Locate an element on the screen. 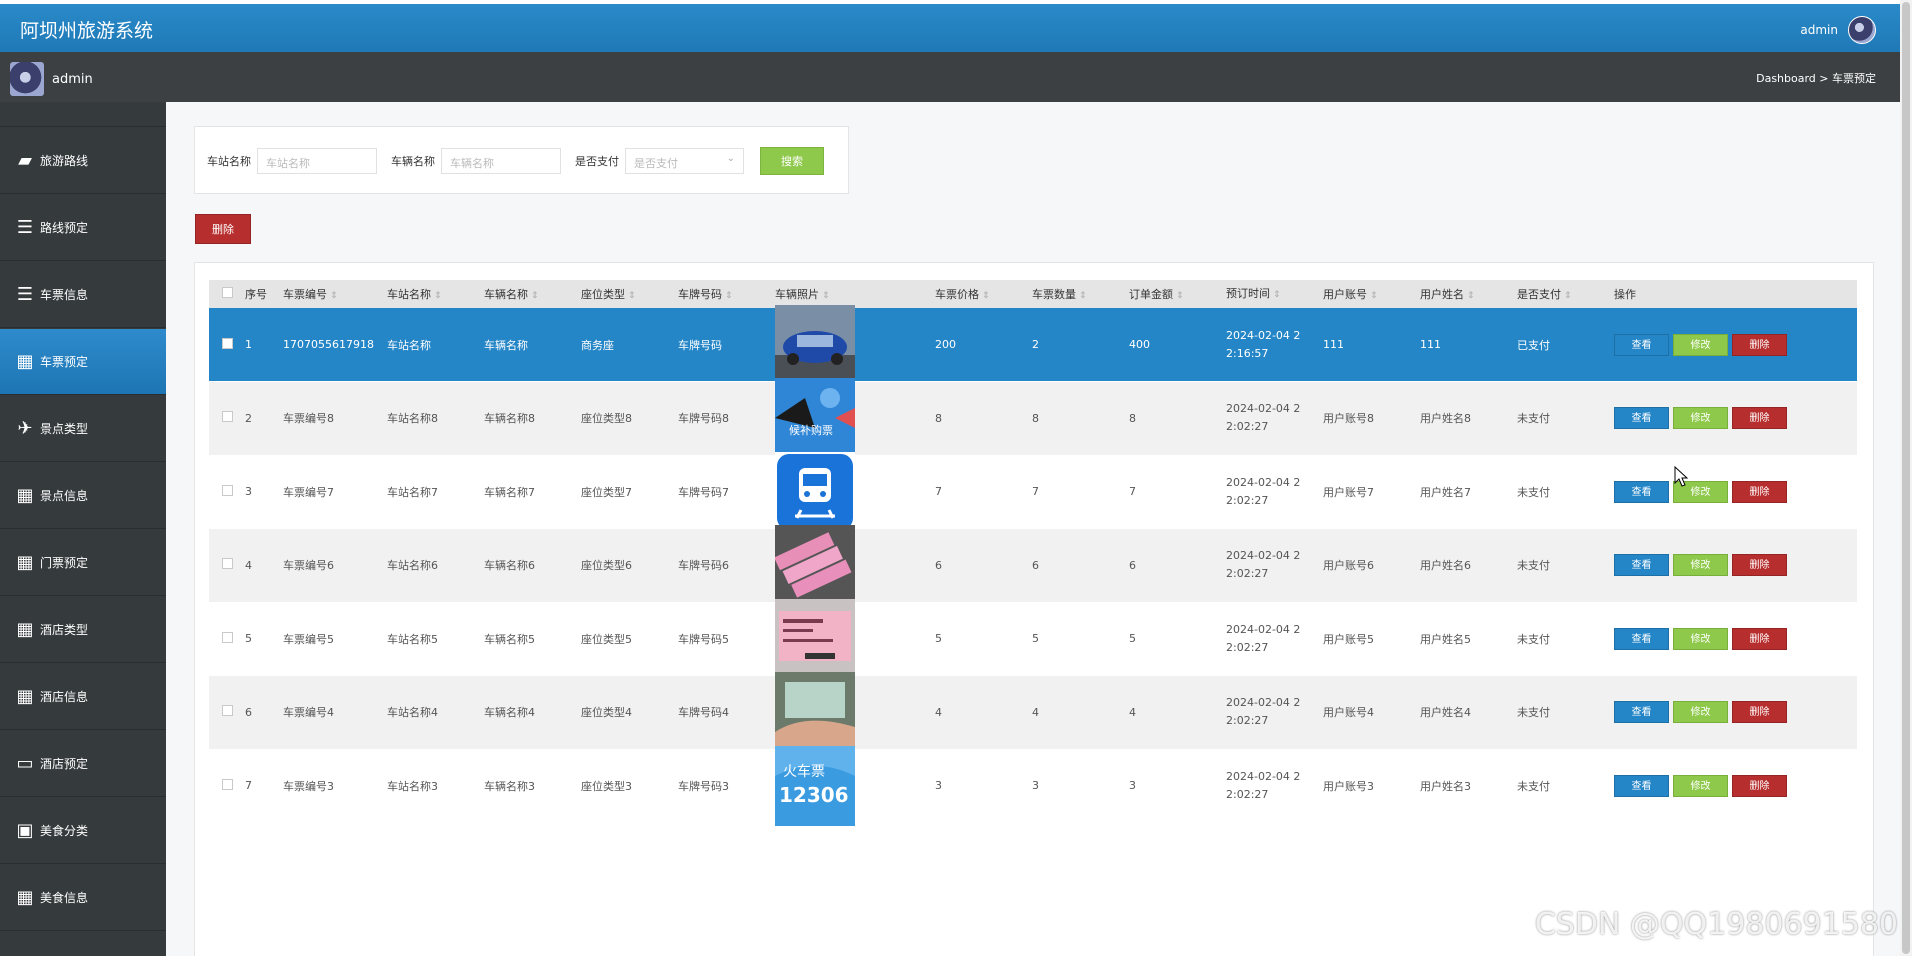  cell-plate: 车牌号码8 is located at coordinates (703, 418).